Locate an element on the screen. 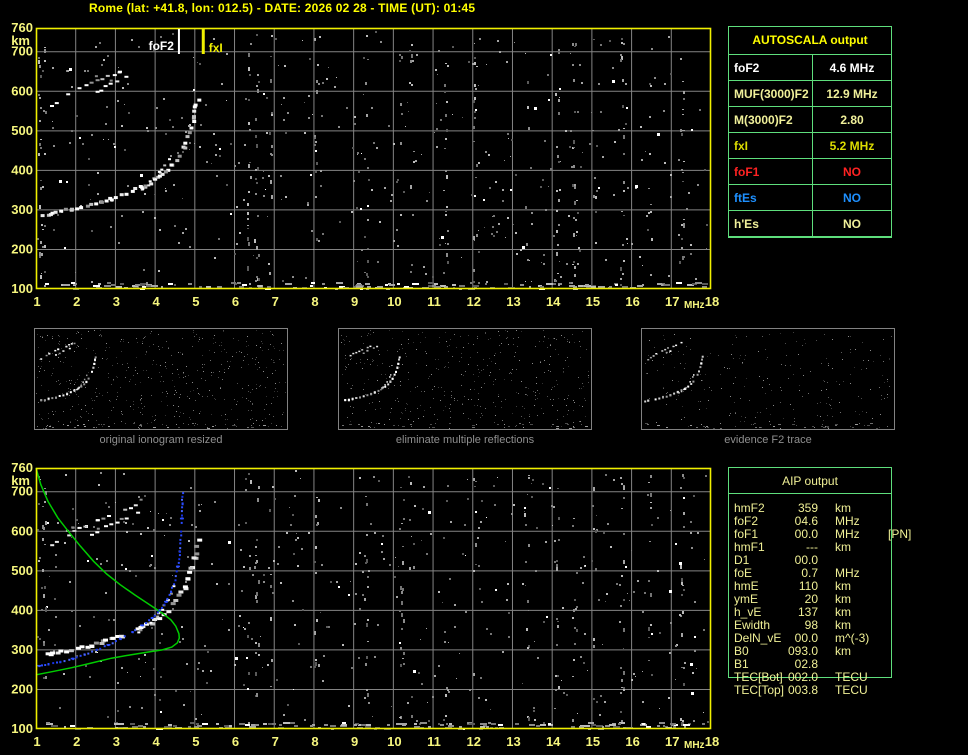  param-label: TEC[Top] is located at coordinates (759, 690).